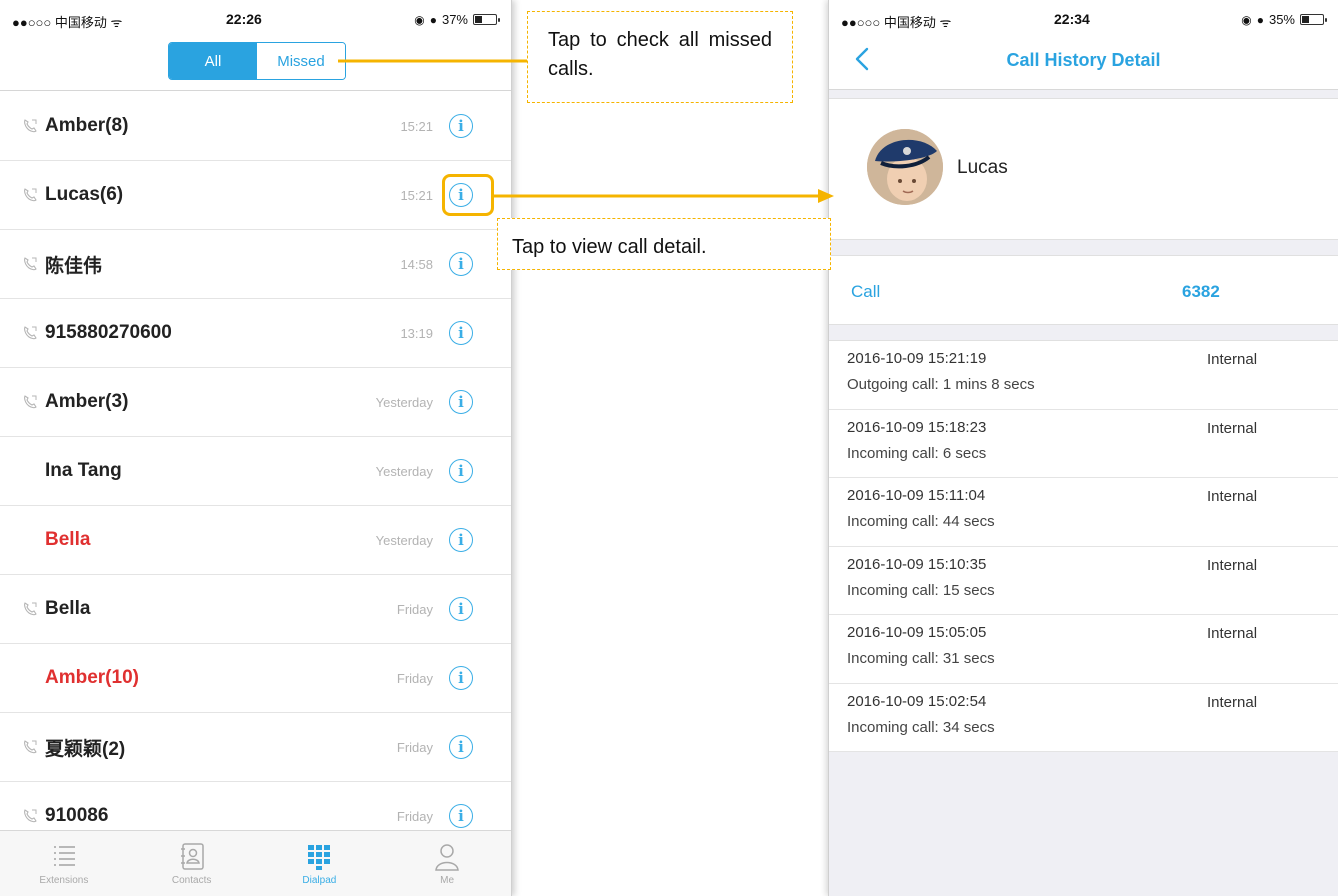 The height and width of the screenshot is (896, 1338). Describe the element at coordinates (74, 266) in the screenshot. I see `caller-name: 陈佳伟` at that location.